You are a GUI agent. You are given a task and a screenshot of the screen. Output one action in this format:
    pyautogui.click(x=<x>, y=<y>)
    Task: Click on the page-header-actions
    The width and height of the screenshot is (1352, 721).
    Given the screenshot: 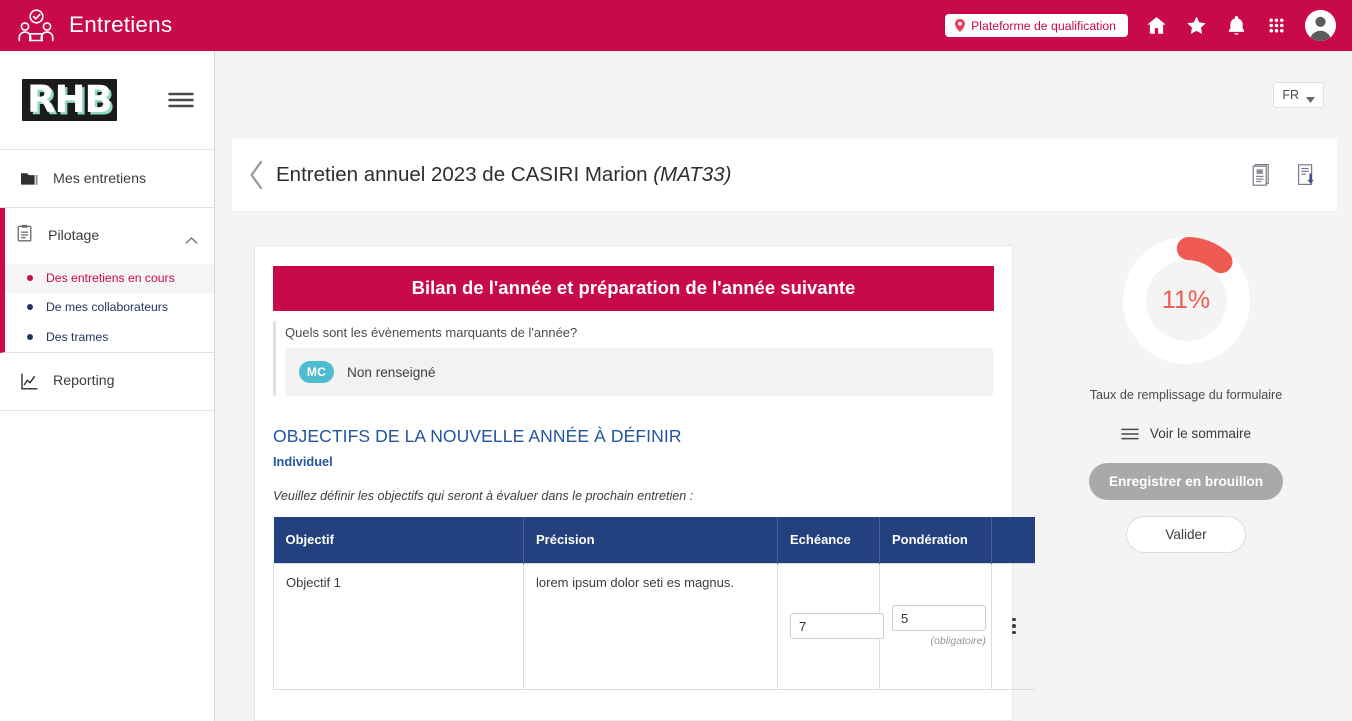 What is the action you would take?
    pyautogui.click(x=1284, y=175)
    